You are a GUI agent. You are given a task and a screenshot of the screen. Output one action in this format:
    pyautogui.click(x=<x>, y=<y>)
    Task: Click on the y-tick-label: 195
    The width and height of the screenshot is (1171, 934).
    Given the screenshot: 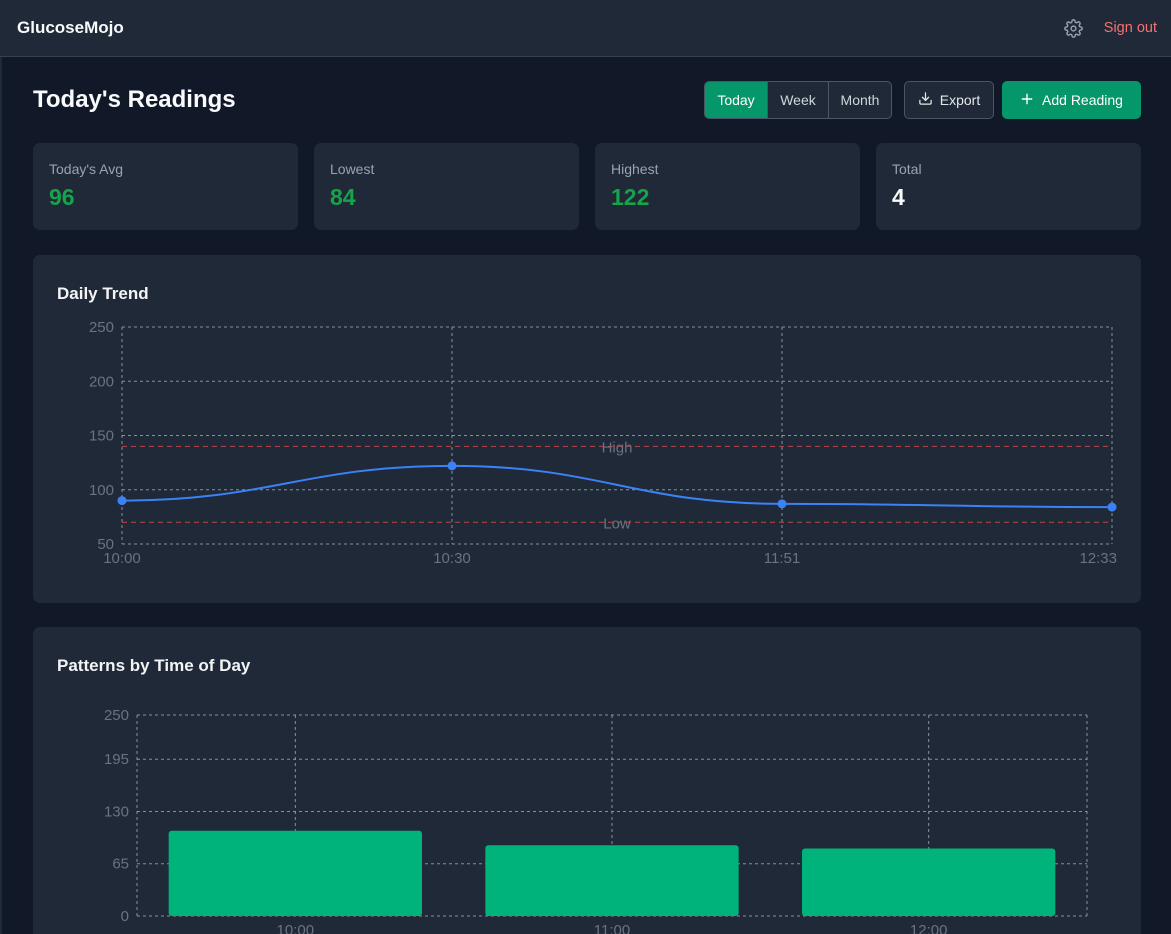 What is the action you would take?
    pyautogui.click(x=116, y=759)
    